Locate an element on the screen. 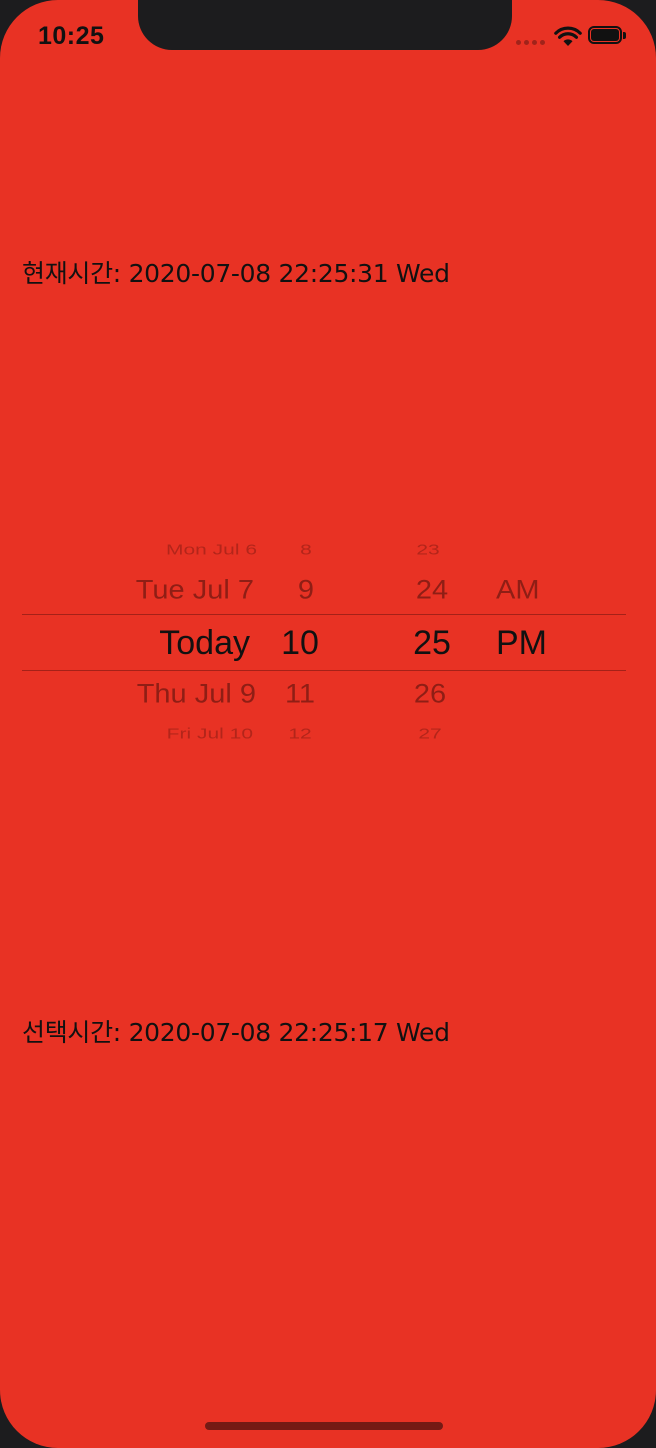 This screenshot has height=1448, width=656. picker-ampm-selected: PM is located at coordinates (521, 643).